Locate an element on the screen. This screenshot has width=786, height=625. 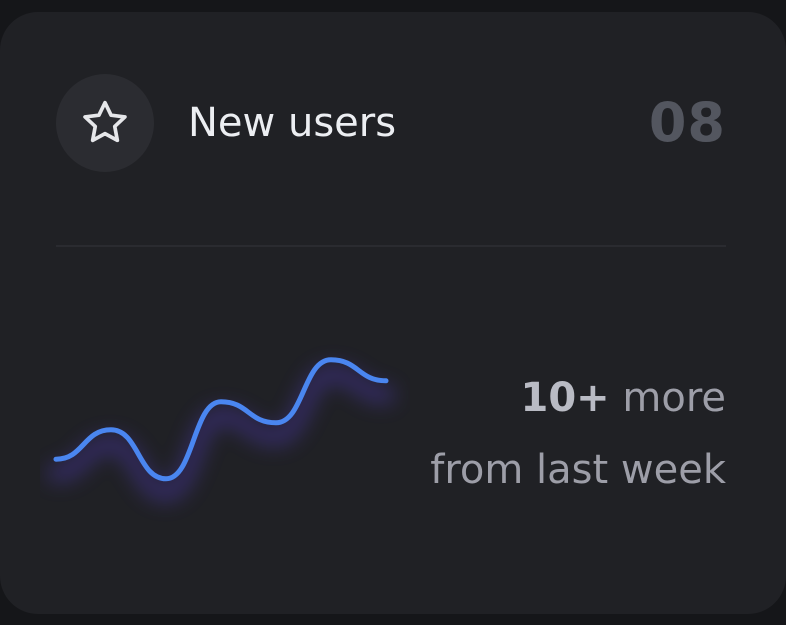
summary-more-text: more is located at coordinates (667, 398).